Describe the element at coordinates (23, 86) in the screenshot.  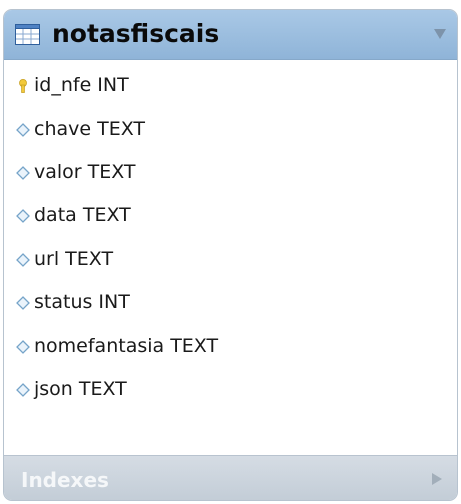
I see `primary-key-icon` at that location.